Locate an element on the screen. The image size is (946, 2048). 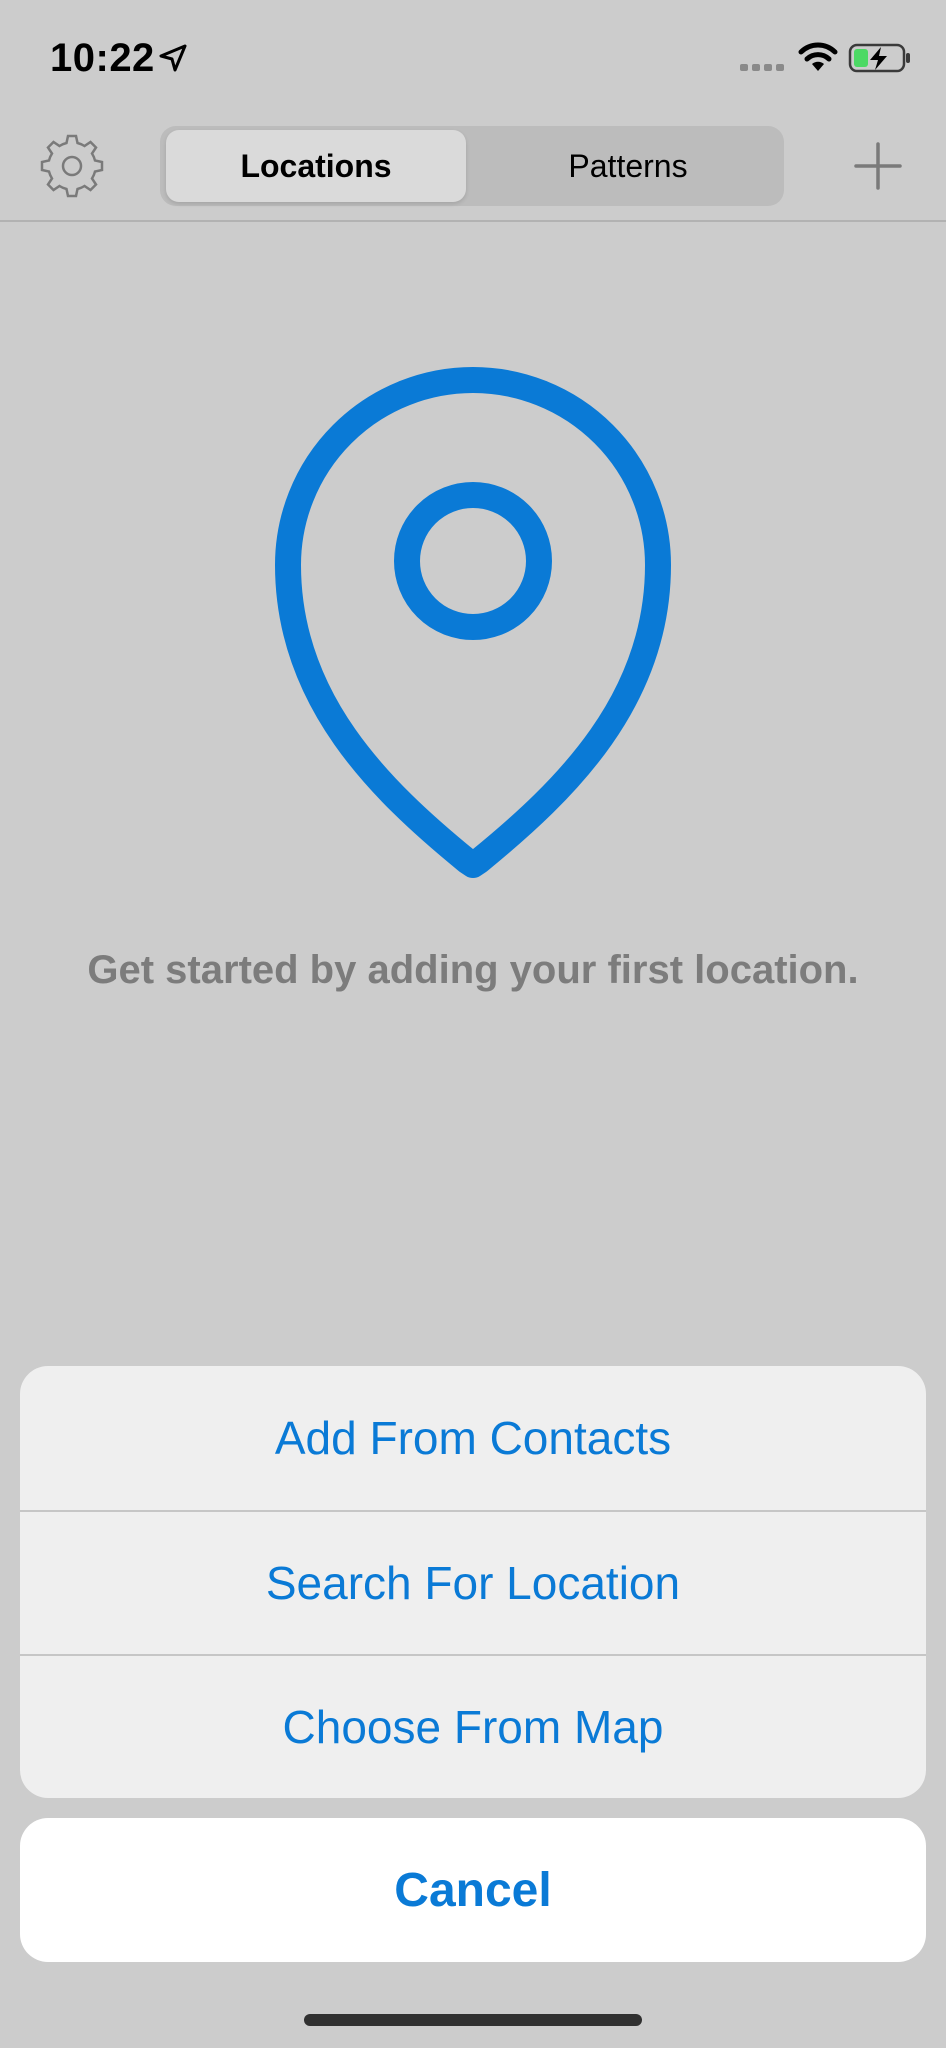
segmented-control: Locations Patterns is located at coordinates (472, 166).